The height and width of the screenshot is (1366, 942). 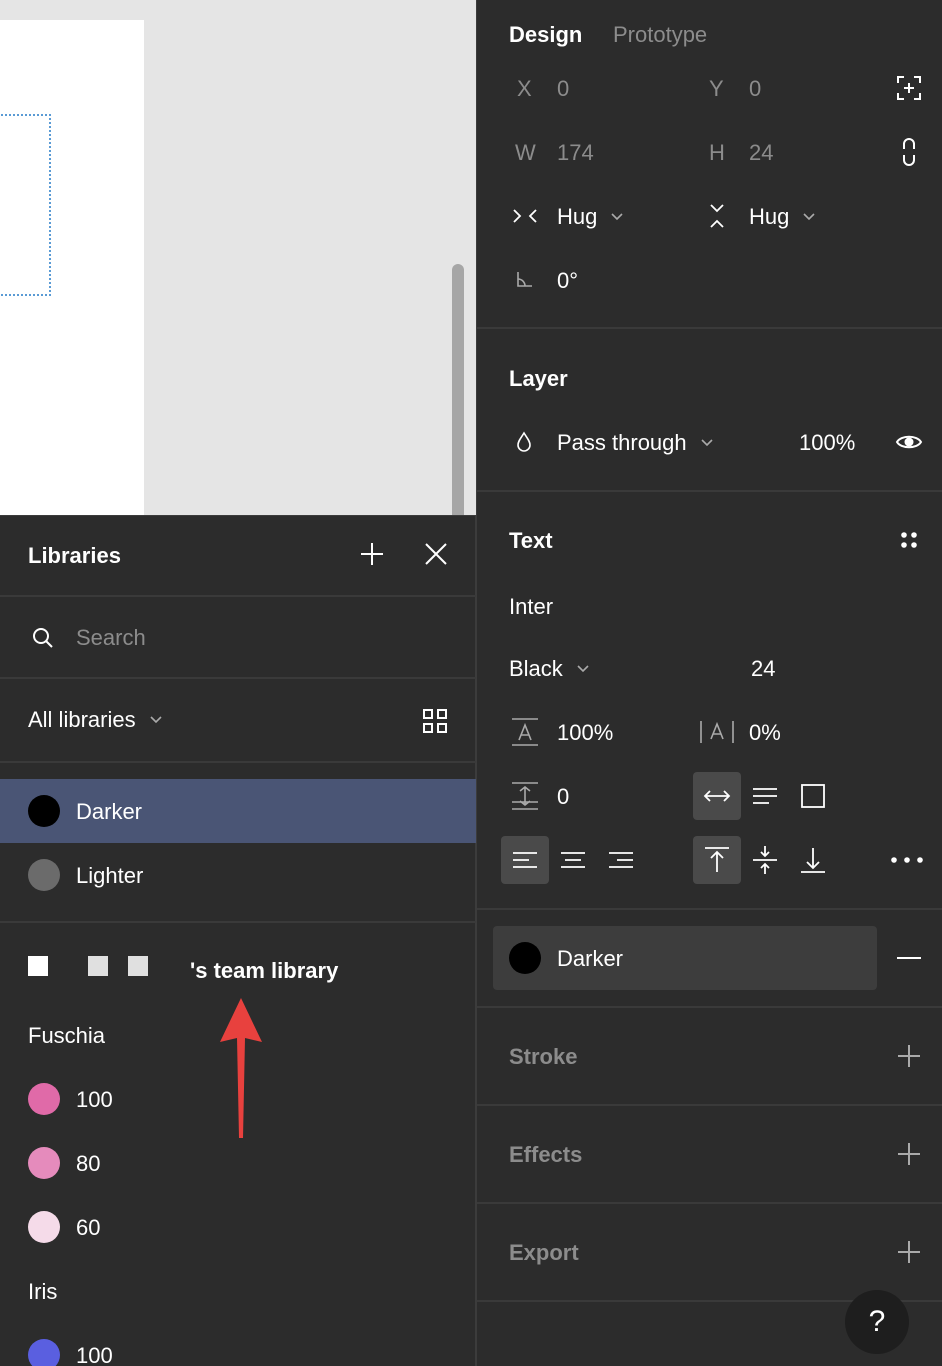 What do you see at coordinates (264, 971) in the screenshot?
I see `team-library-title: 's team library` at bounding box center [264, 971].